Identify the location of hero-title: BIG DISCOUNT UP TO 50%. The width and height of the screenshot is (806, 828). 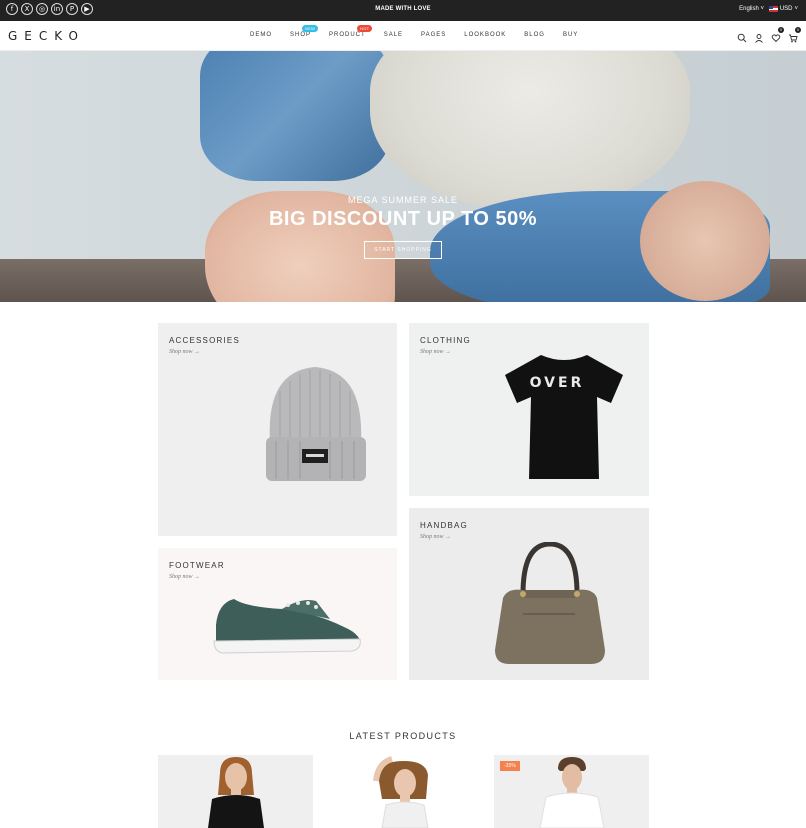
(403, 219).